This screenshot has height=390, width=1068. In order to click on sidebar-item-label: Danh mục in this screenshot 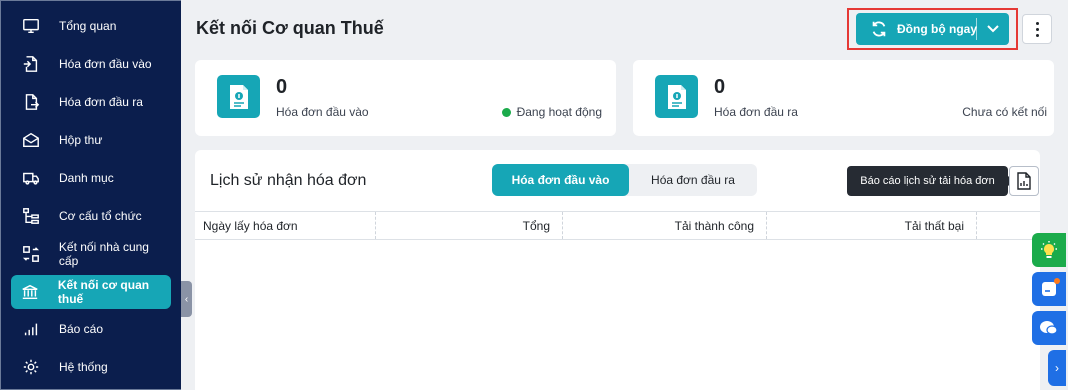, I will do `click(86, 178)`.